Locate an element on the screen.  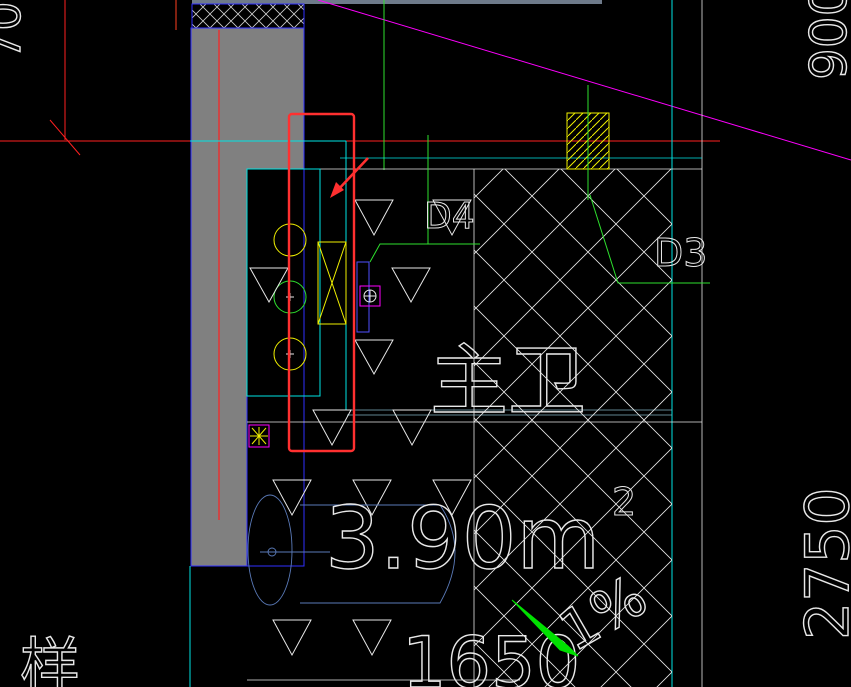
dim-top-left-label: 70 is located at coordinates (15, 30).